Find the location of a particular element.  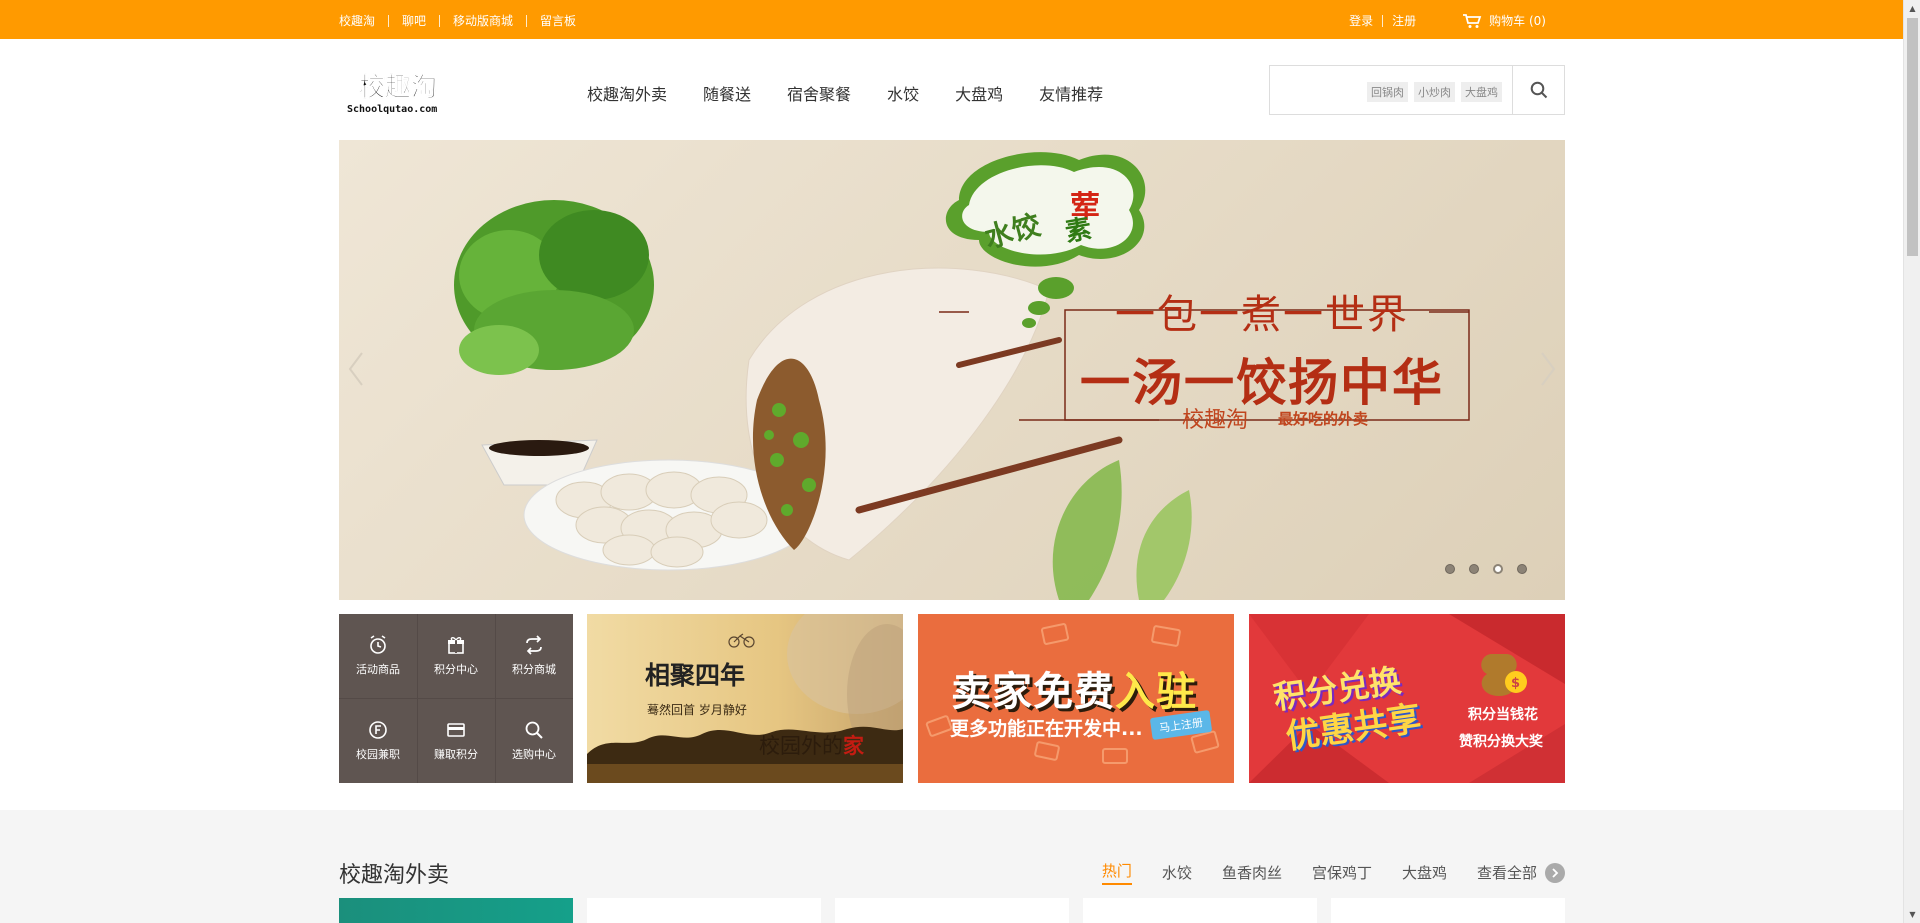

promo-title-white: 卖家免费 is located at coordinates (1033, 692).